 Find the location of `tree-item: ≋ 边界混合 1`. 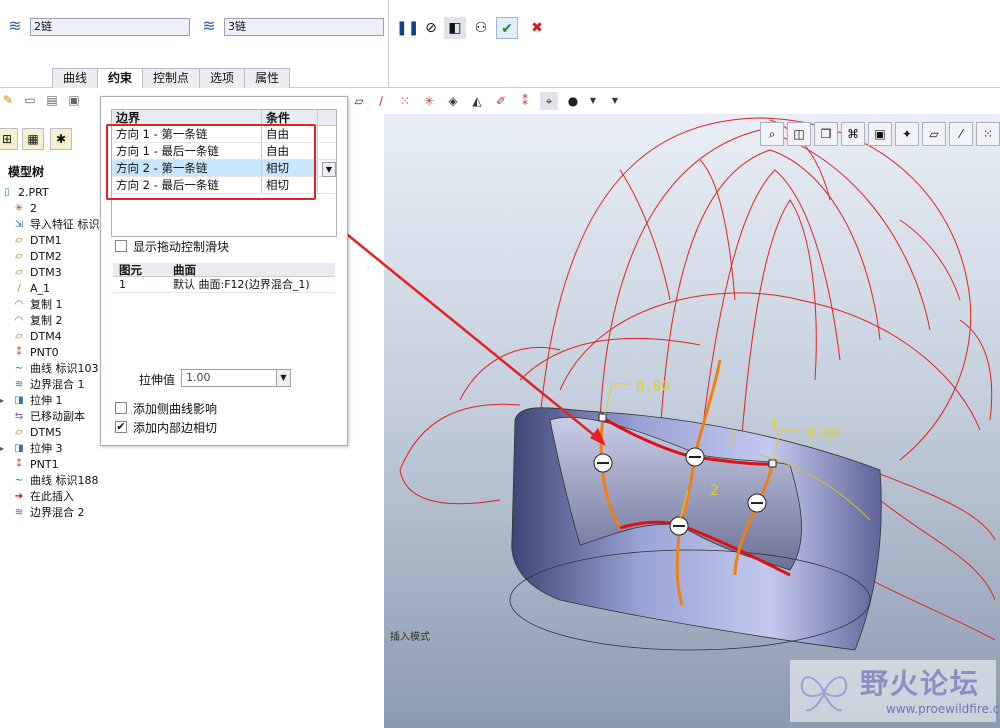

tree-item: ≋ 边界混合 1 is located at coordinates (50, 385).